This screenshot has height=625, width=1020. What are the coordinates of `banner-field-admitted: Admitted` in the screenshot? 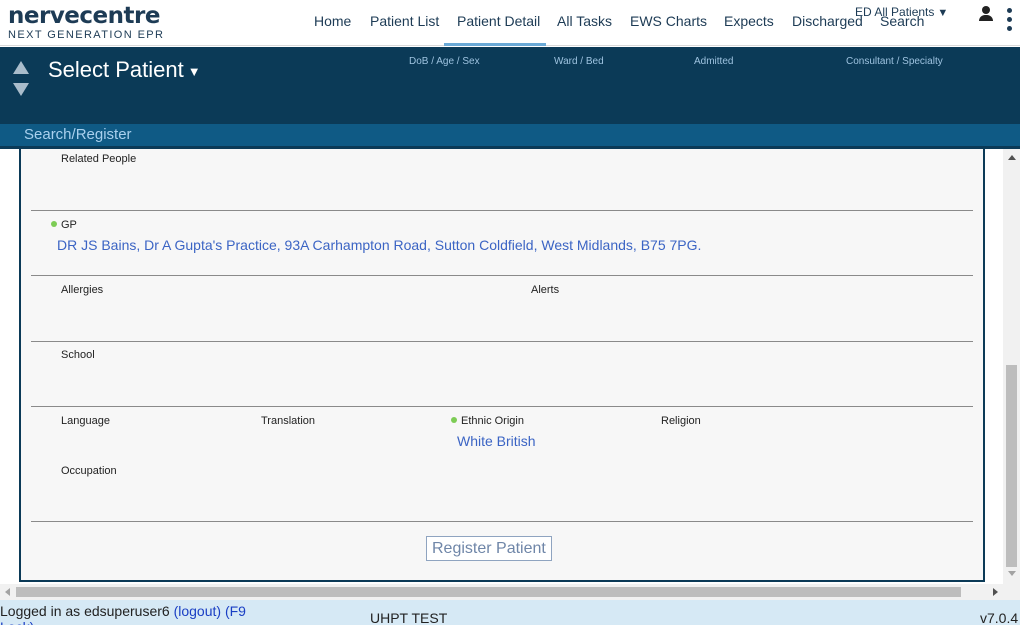 It's located at (714, 61).